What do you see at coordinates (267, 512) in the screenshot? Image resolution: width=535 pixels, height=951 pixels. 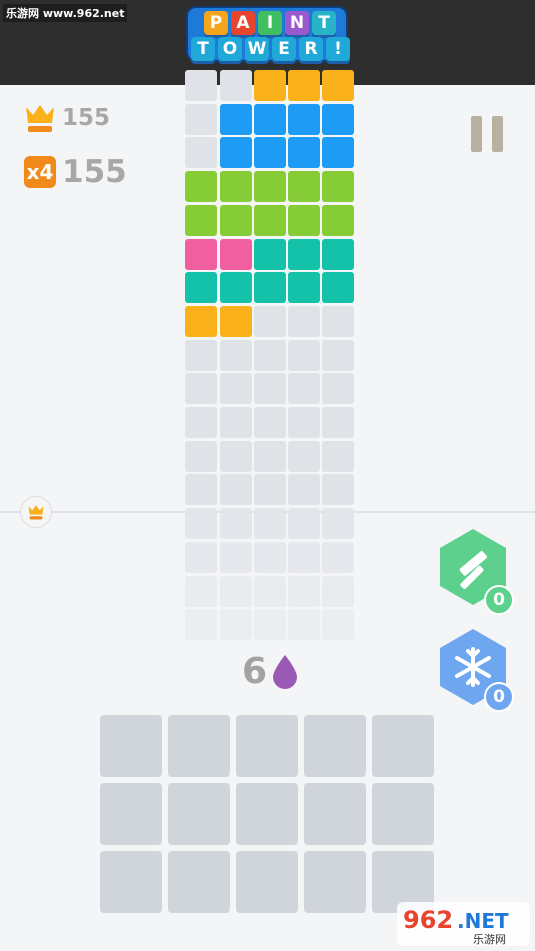 I see `high-score-line` at bounding box center [267, 512].